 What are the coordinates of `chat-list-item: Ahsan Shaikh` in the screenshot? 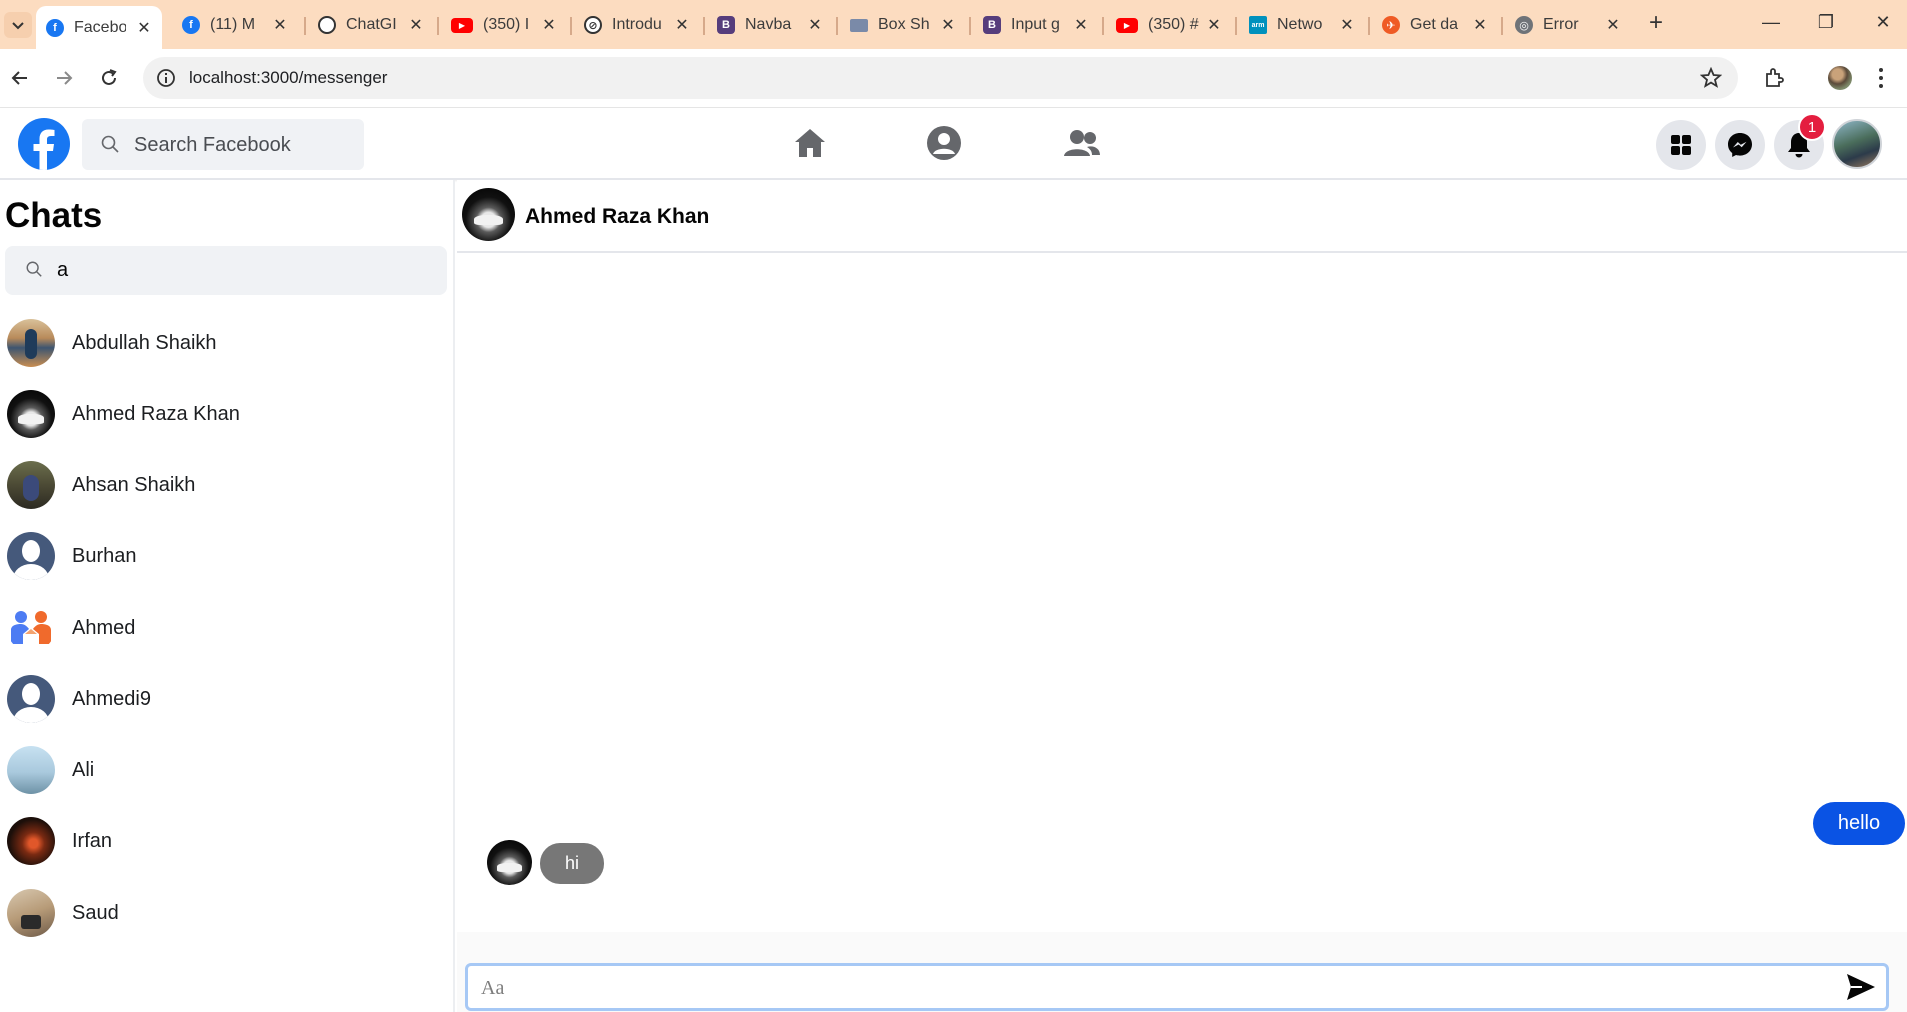 It's located at (226, 485).